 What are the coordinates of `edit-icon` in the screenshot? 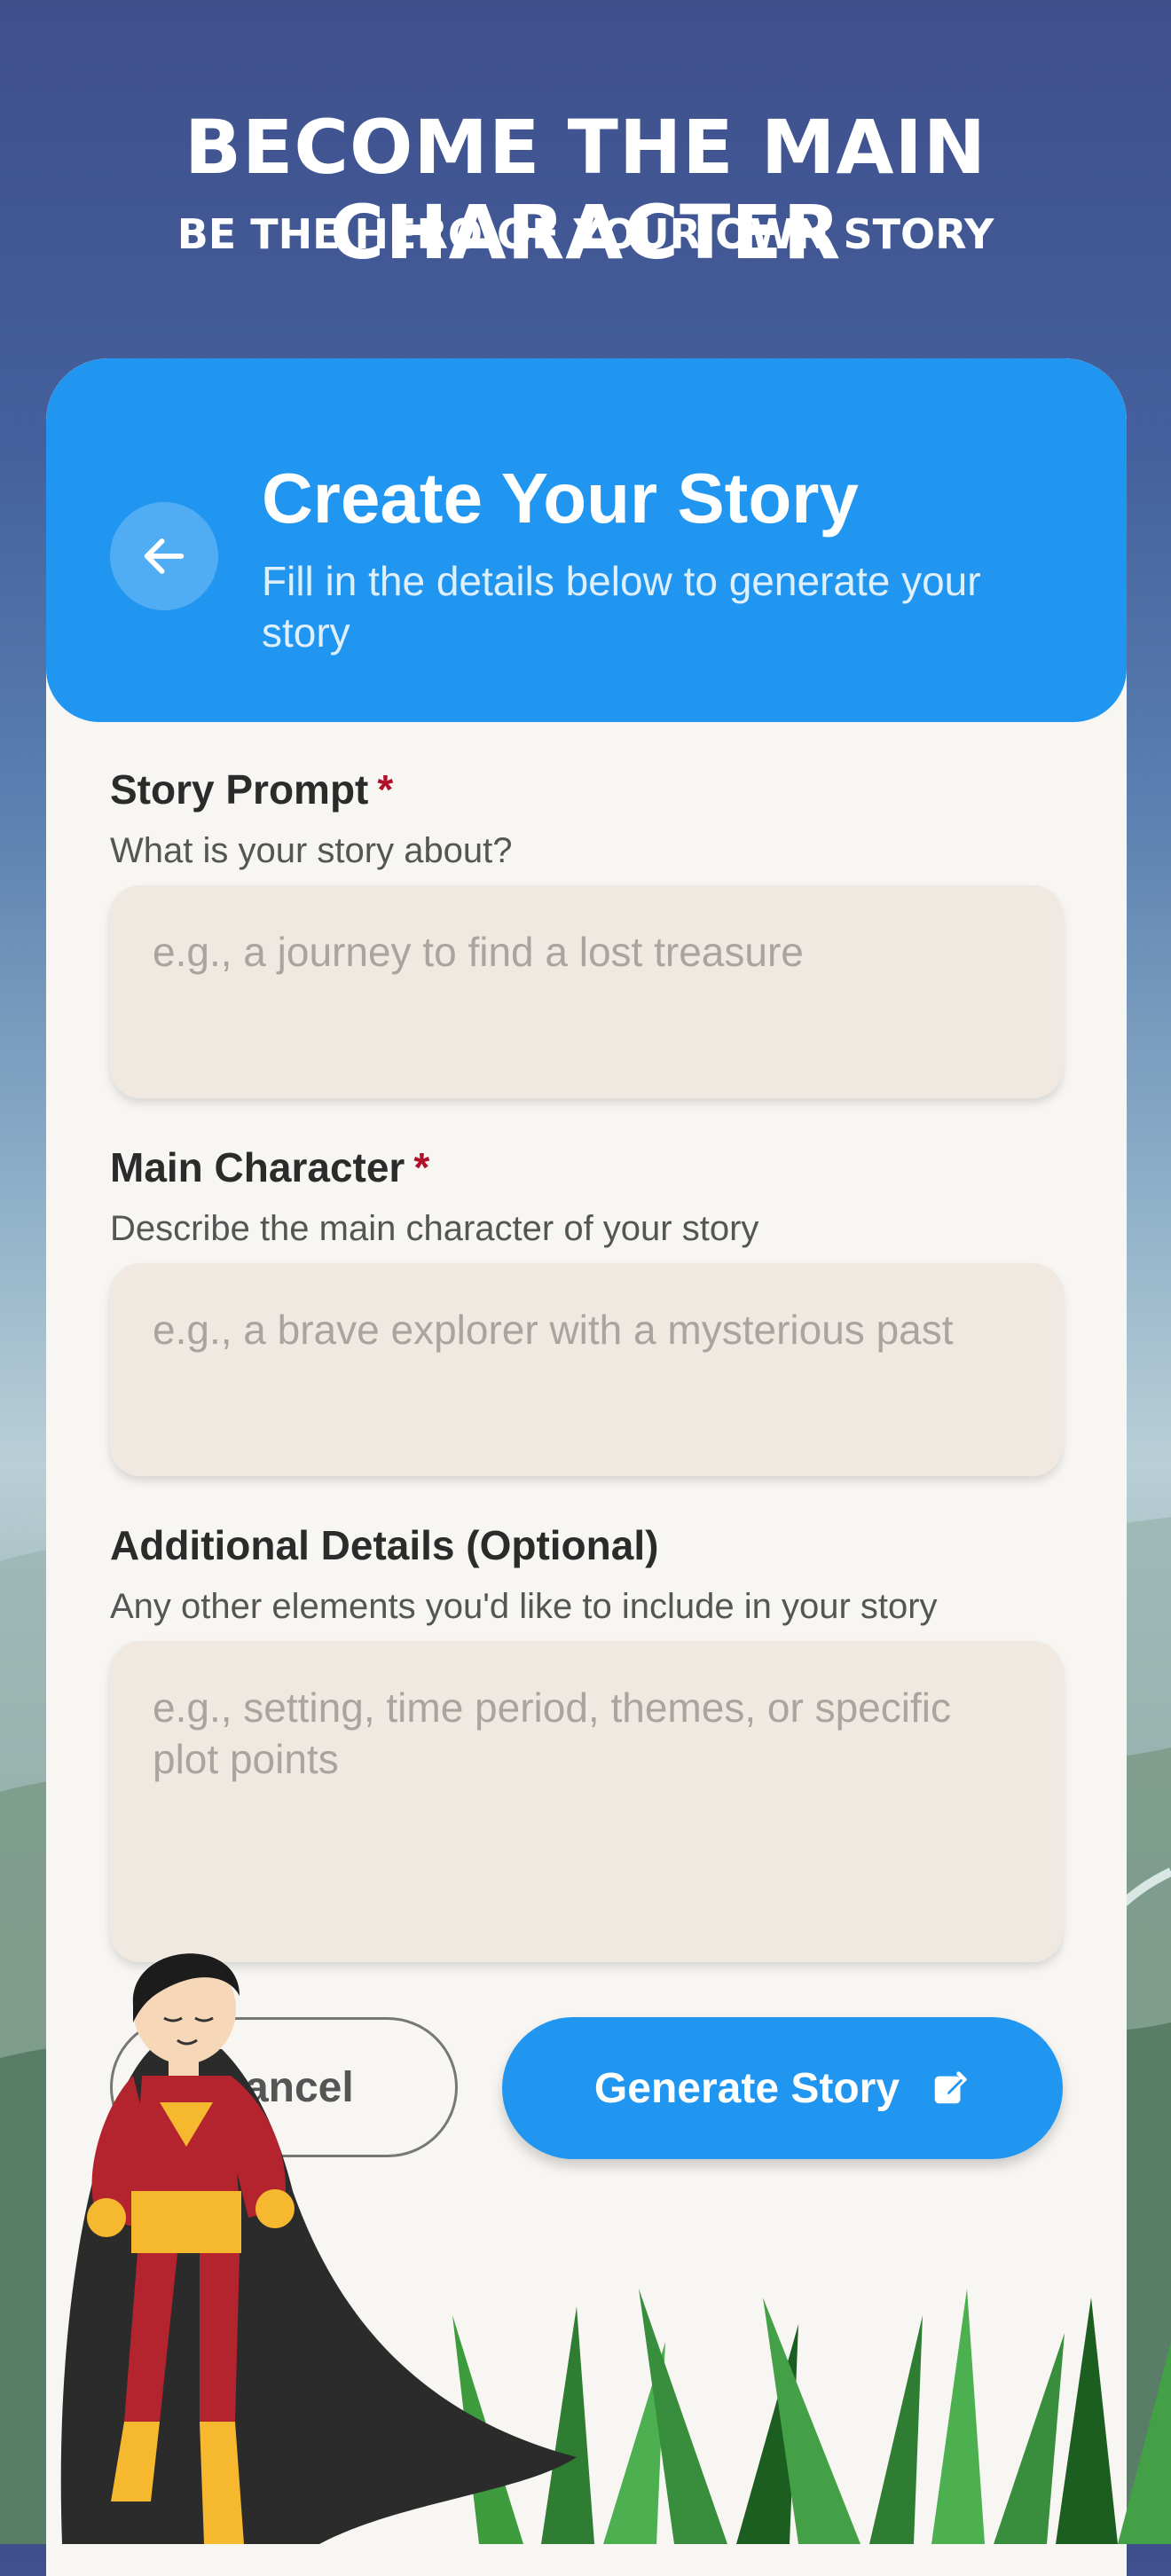 It's located at (951, 2087).